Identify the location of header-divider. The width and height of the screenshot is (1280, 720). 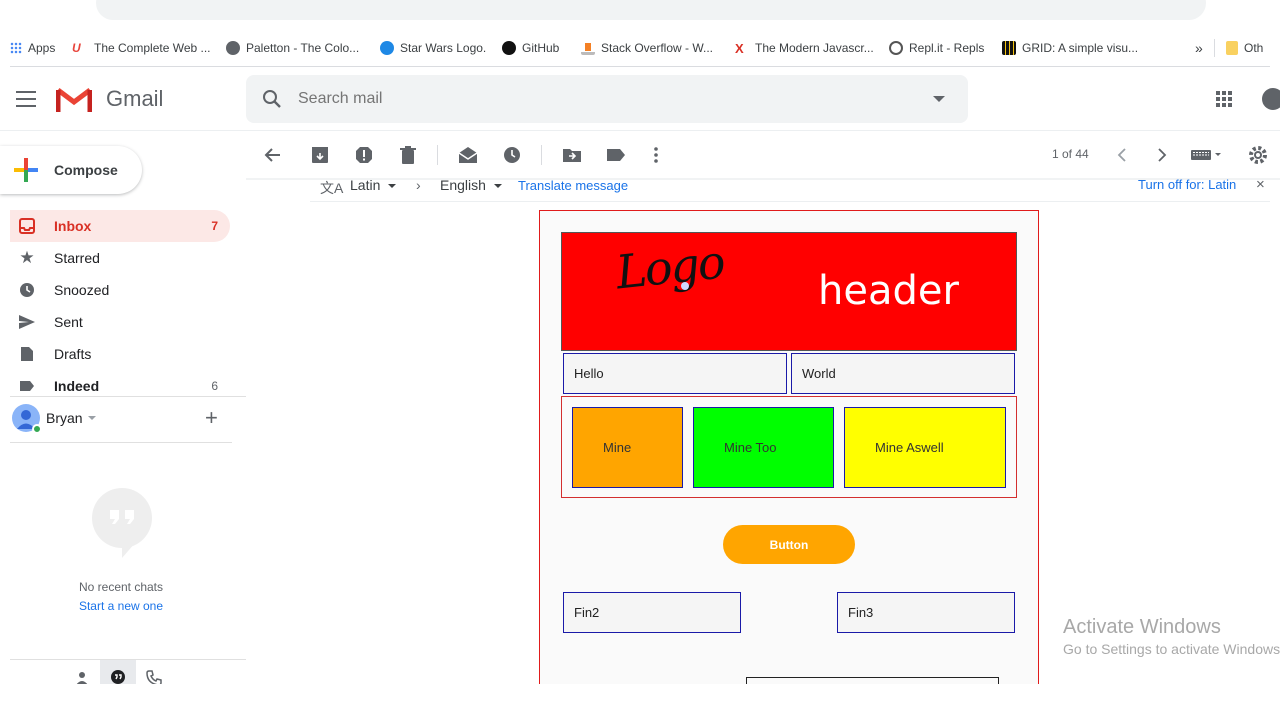
(640, 130).